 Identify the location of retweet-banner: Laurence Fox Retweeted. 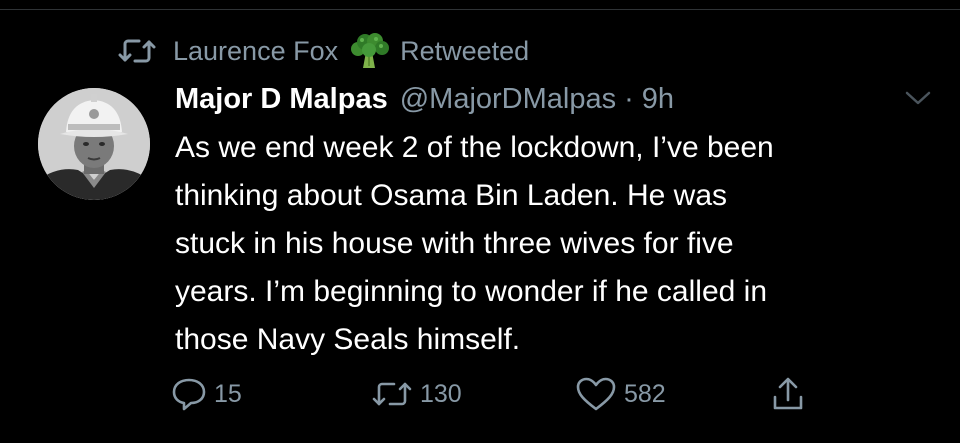
(323, 51).